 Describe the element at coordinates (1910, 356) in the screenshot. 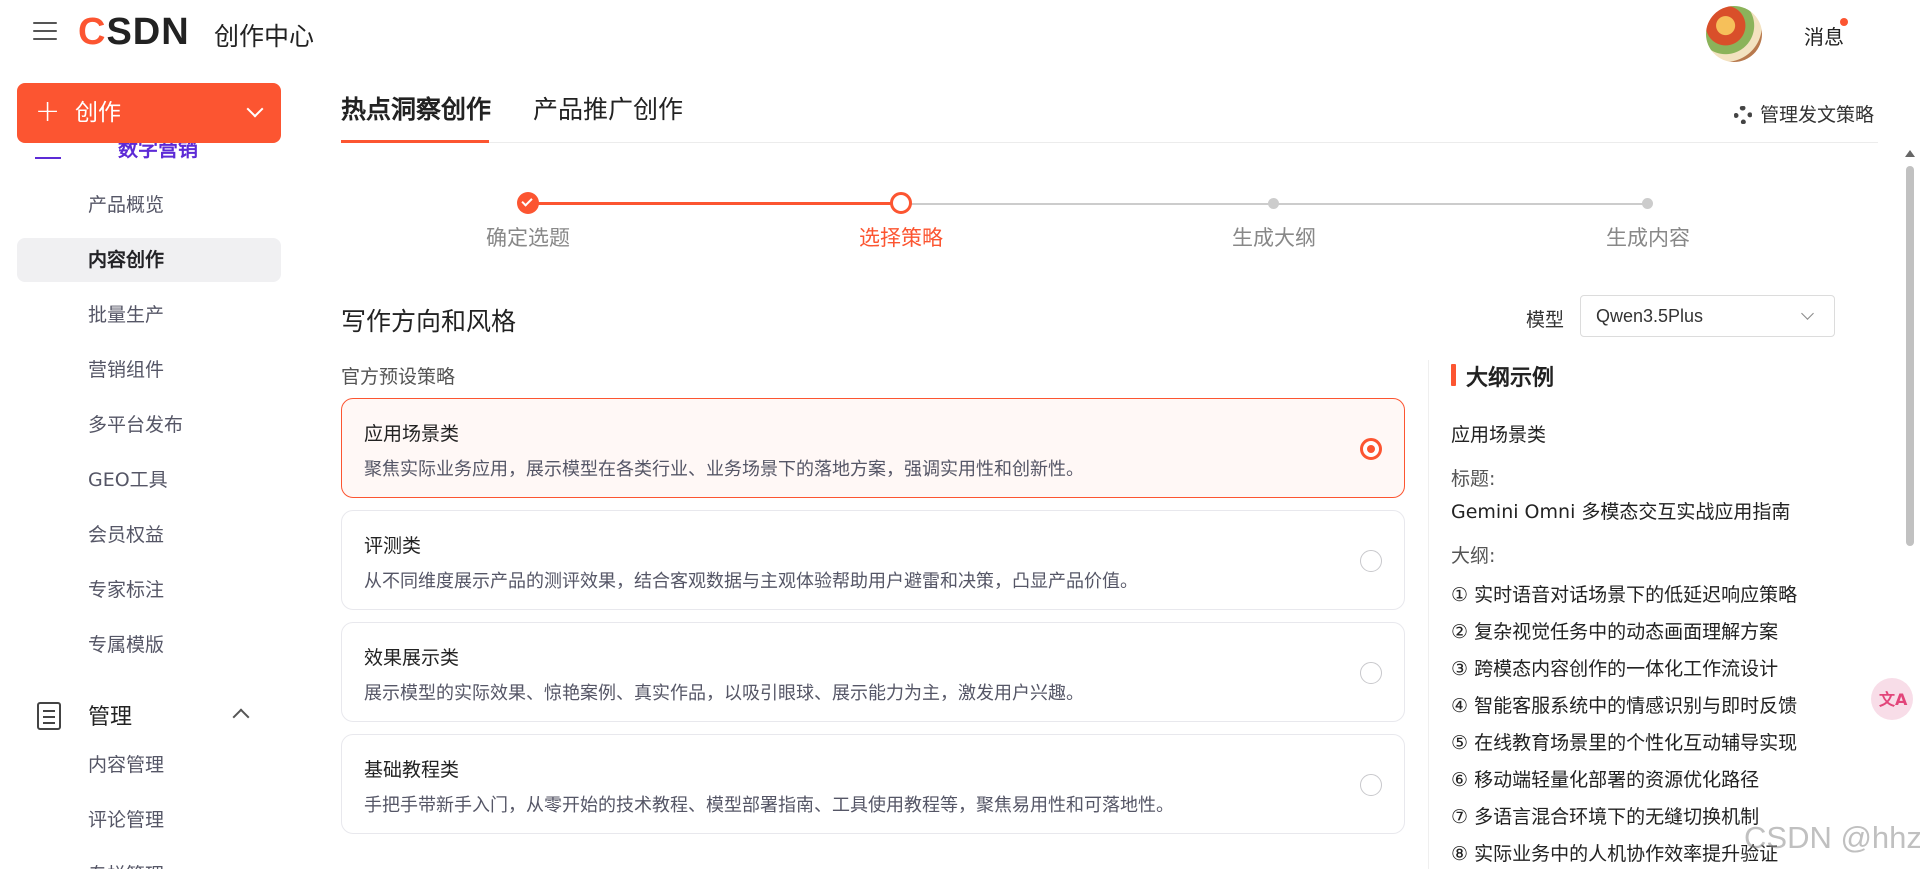

I see `scrollbar-thumb` at that location.